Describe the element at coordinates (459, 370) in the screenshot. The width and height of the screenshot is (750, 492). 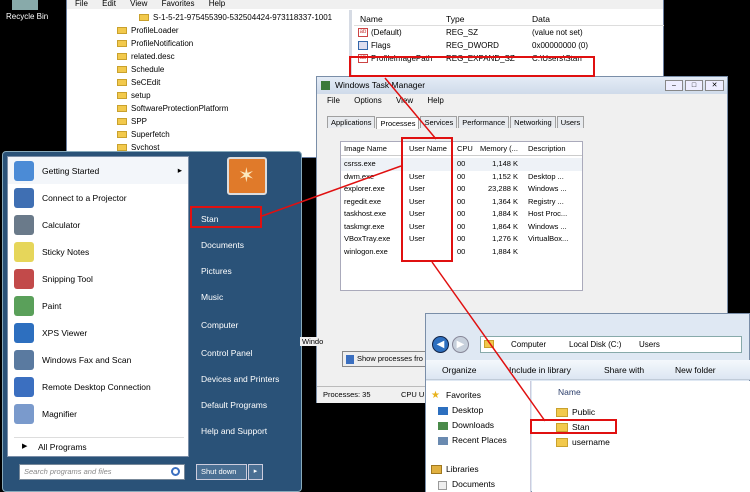
I see `organize-menu: Organize` at that location.